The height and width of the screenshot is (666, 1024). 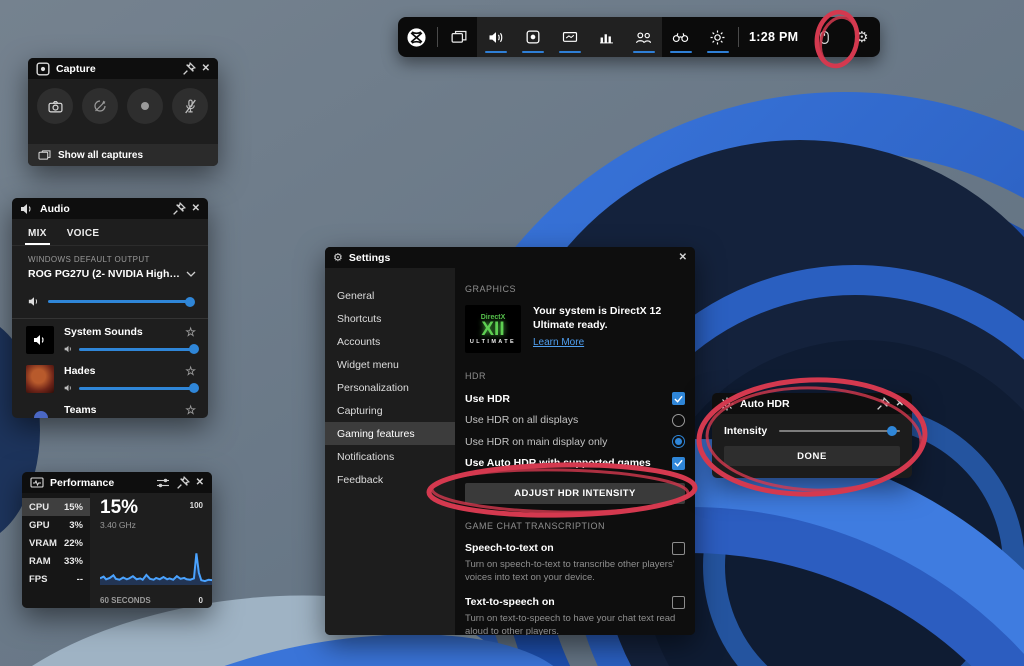 I want to click on sidebar-item-accounts: Accounts, so click(x=390, y=341).